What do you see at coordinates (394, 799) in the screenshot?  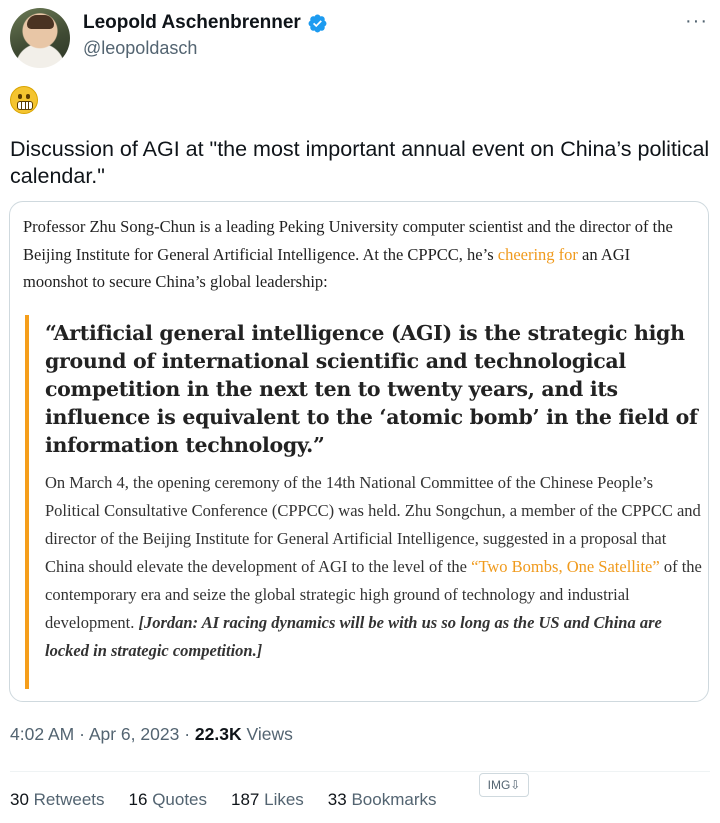 I see `bookmarks-label: Bookmarks` at bounding box center [394, 799].